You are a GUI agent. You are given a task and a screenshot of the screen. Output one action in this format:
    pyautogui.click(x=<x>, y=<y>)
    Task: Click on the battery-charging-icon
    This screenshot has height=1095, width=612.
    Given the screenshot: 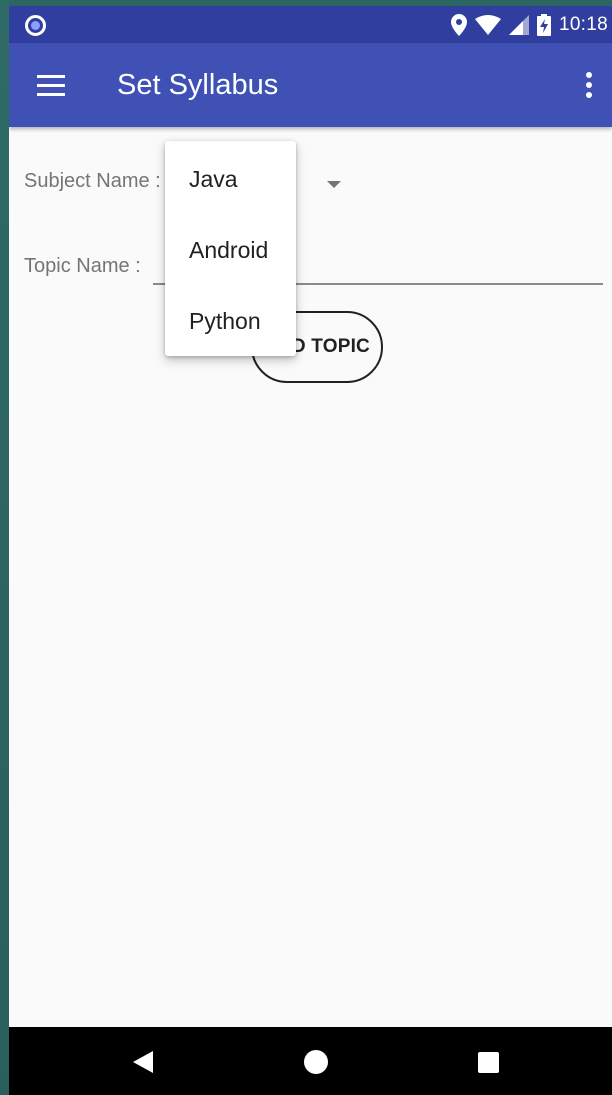 What is the action you would take?
    pyautogui.click(x=543, y=24)
    